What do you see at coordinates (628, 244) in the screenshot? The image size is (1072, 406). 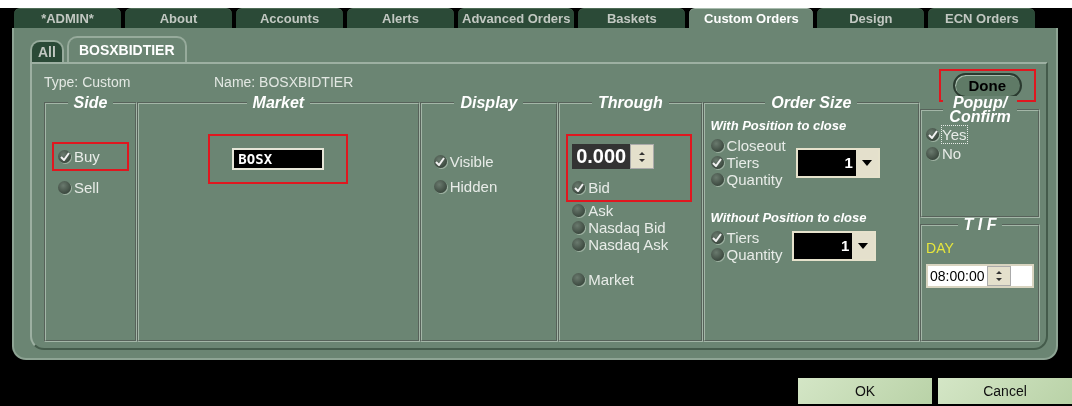 I see `option-label: Nasdaq Ask` at bounding box center [628, 244].